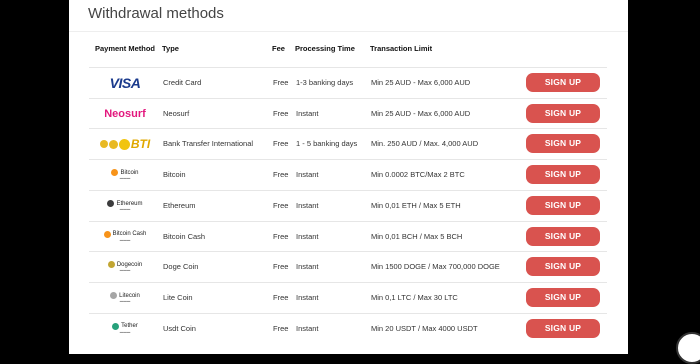 The height and width of the screenshot is (364, 700). What do you see at coordinates (129, 234) in the screenshot?
I see `crypto-wordmark: Bitcoin Cash` at bounding box center [129, 234].